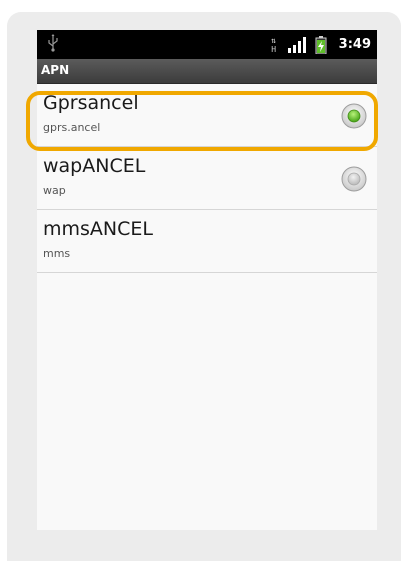 The height and width of the screenshot is (561, 401). What do you see at coordinates (91, 103) in the screenshot?
I see `apn-name: Gprsancel` at bounding box center [91, 103].